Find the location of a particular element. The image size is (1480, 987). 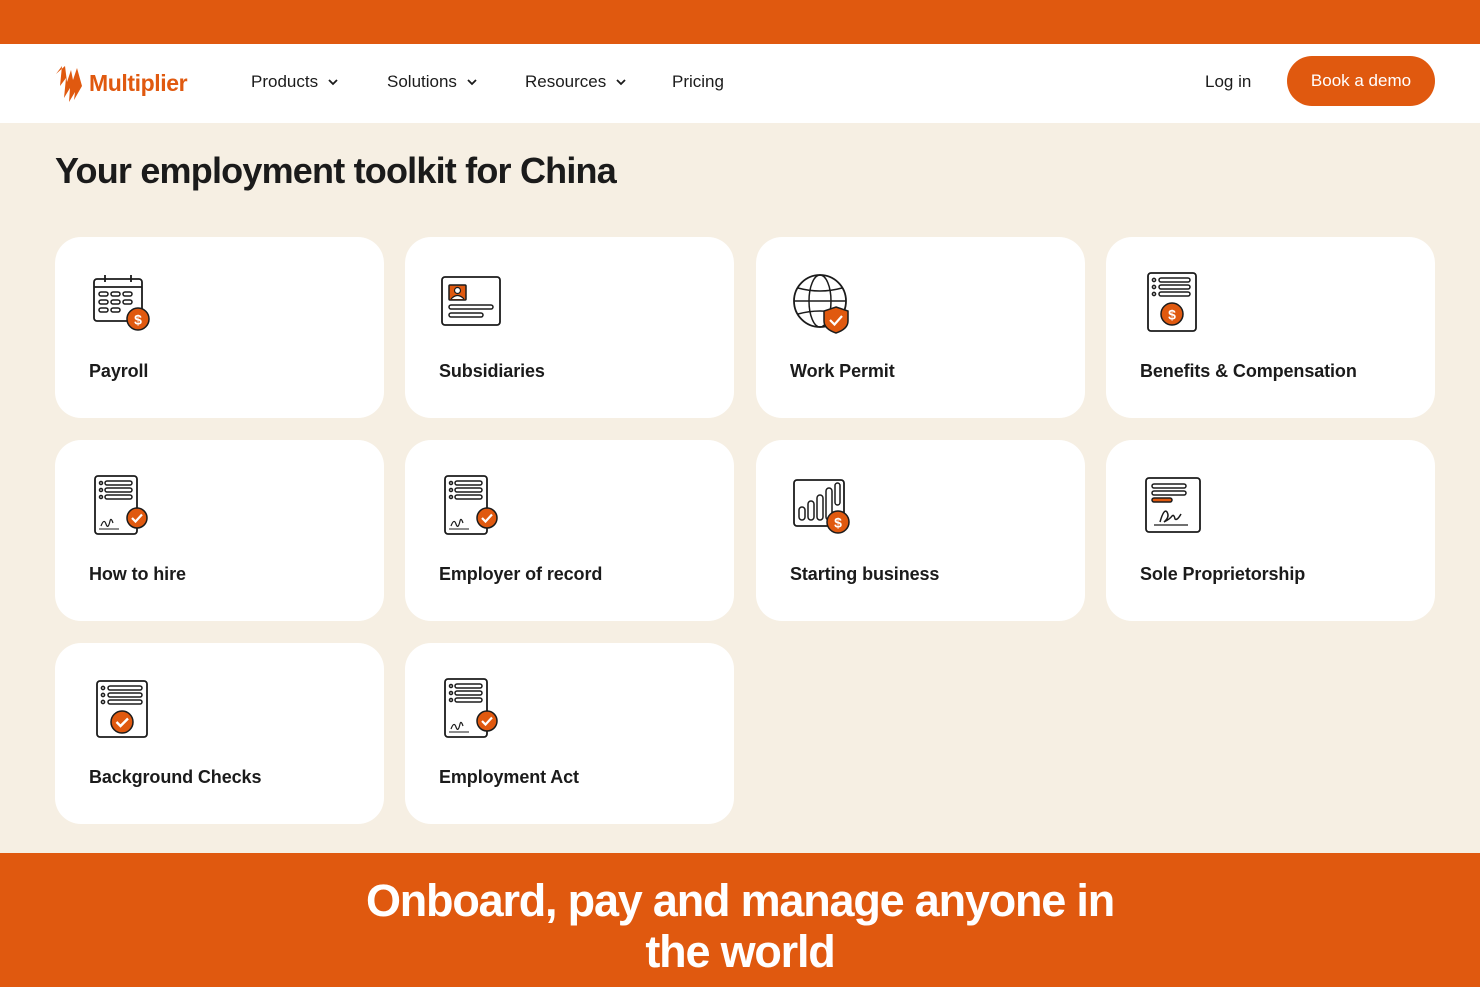

page-title: Your employment toolkit for China is located at coordinates (336, 170).